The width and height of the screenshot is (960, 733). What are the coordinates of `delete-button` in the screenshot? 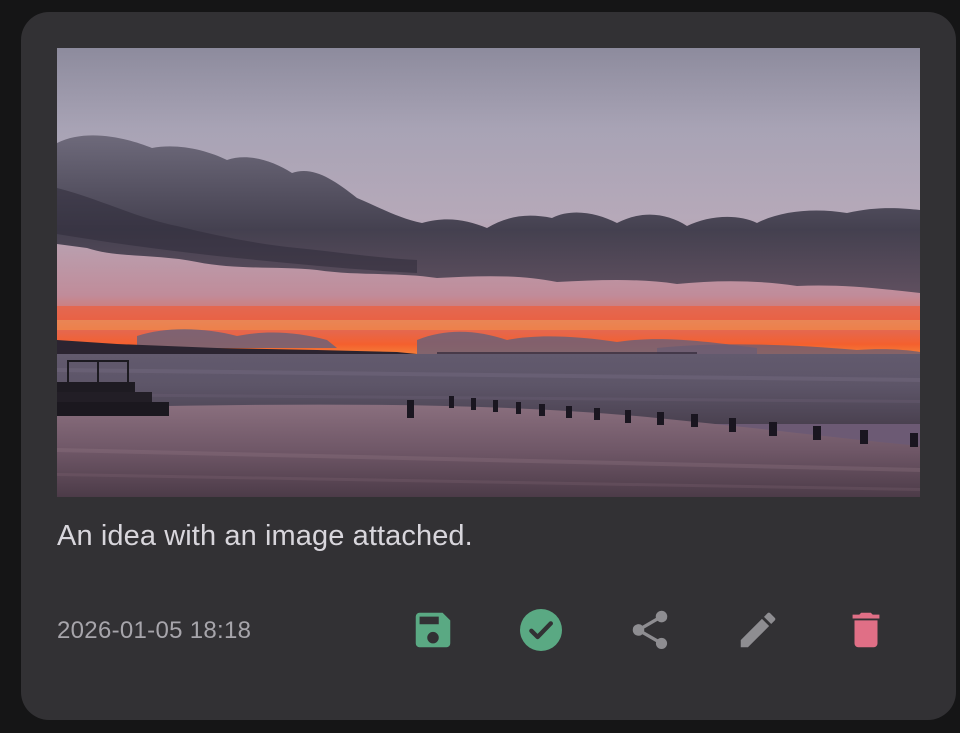 It's located at (866, 630).